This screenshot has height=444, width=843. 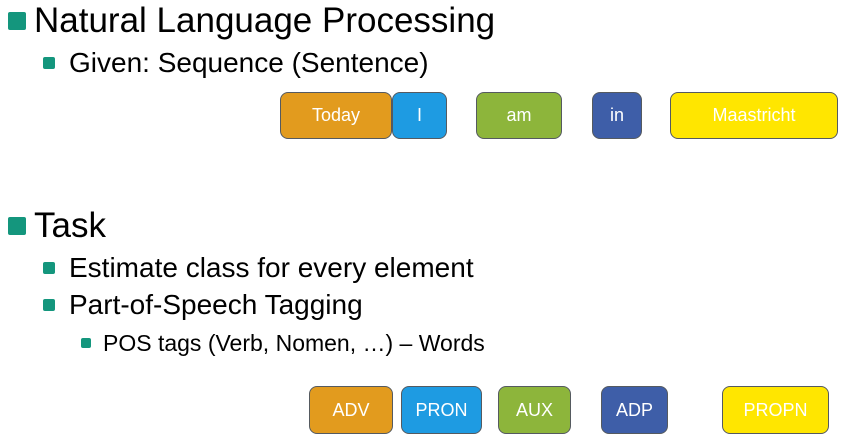 I want to click on heading-nlp: Natural Language Processing, so click(x=265, y=20).